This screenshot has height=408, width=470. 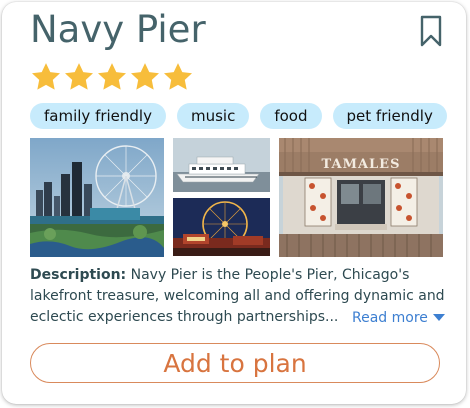 I want to click on bookmark-icon, so click(x=431, y=31).